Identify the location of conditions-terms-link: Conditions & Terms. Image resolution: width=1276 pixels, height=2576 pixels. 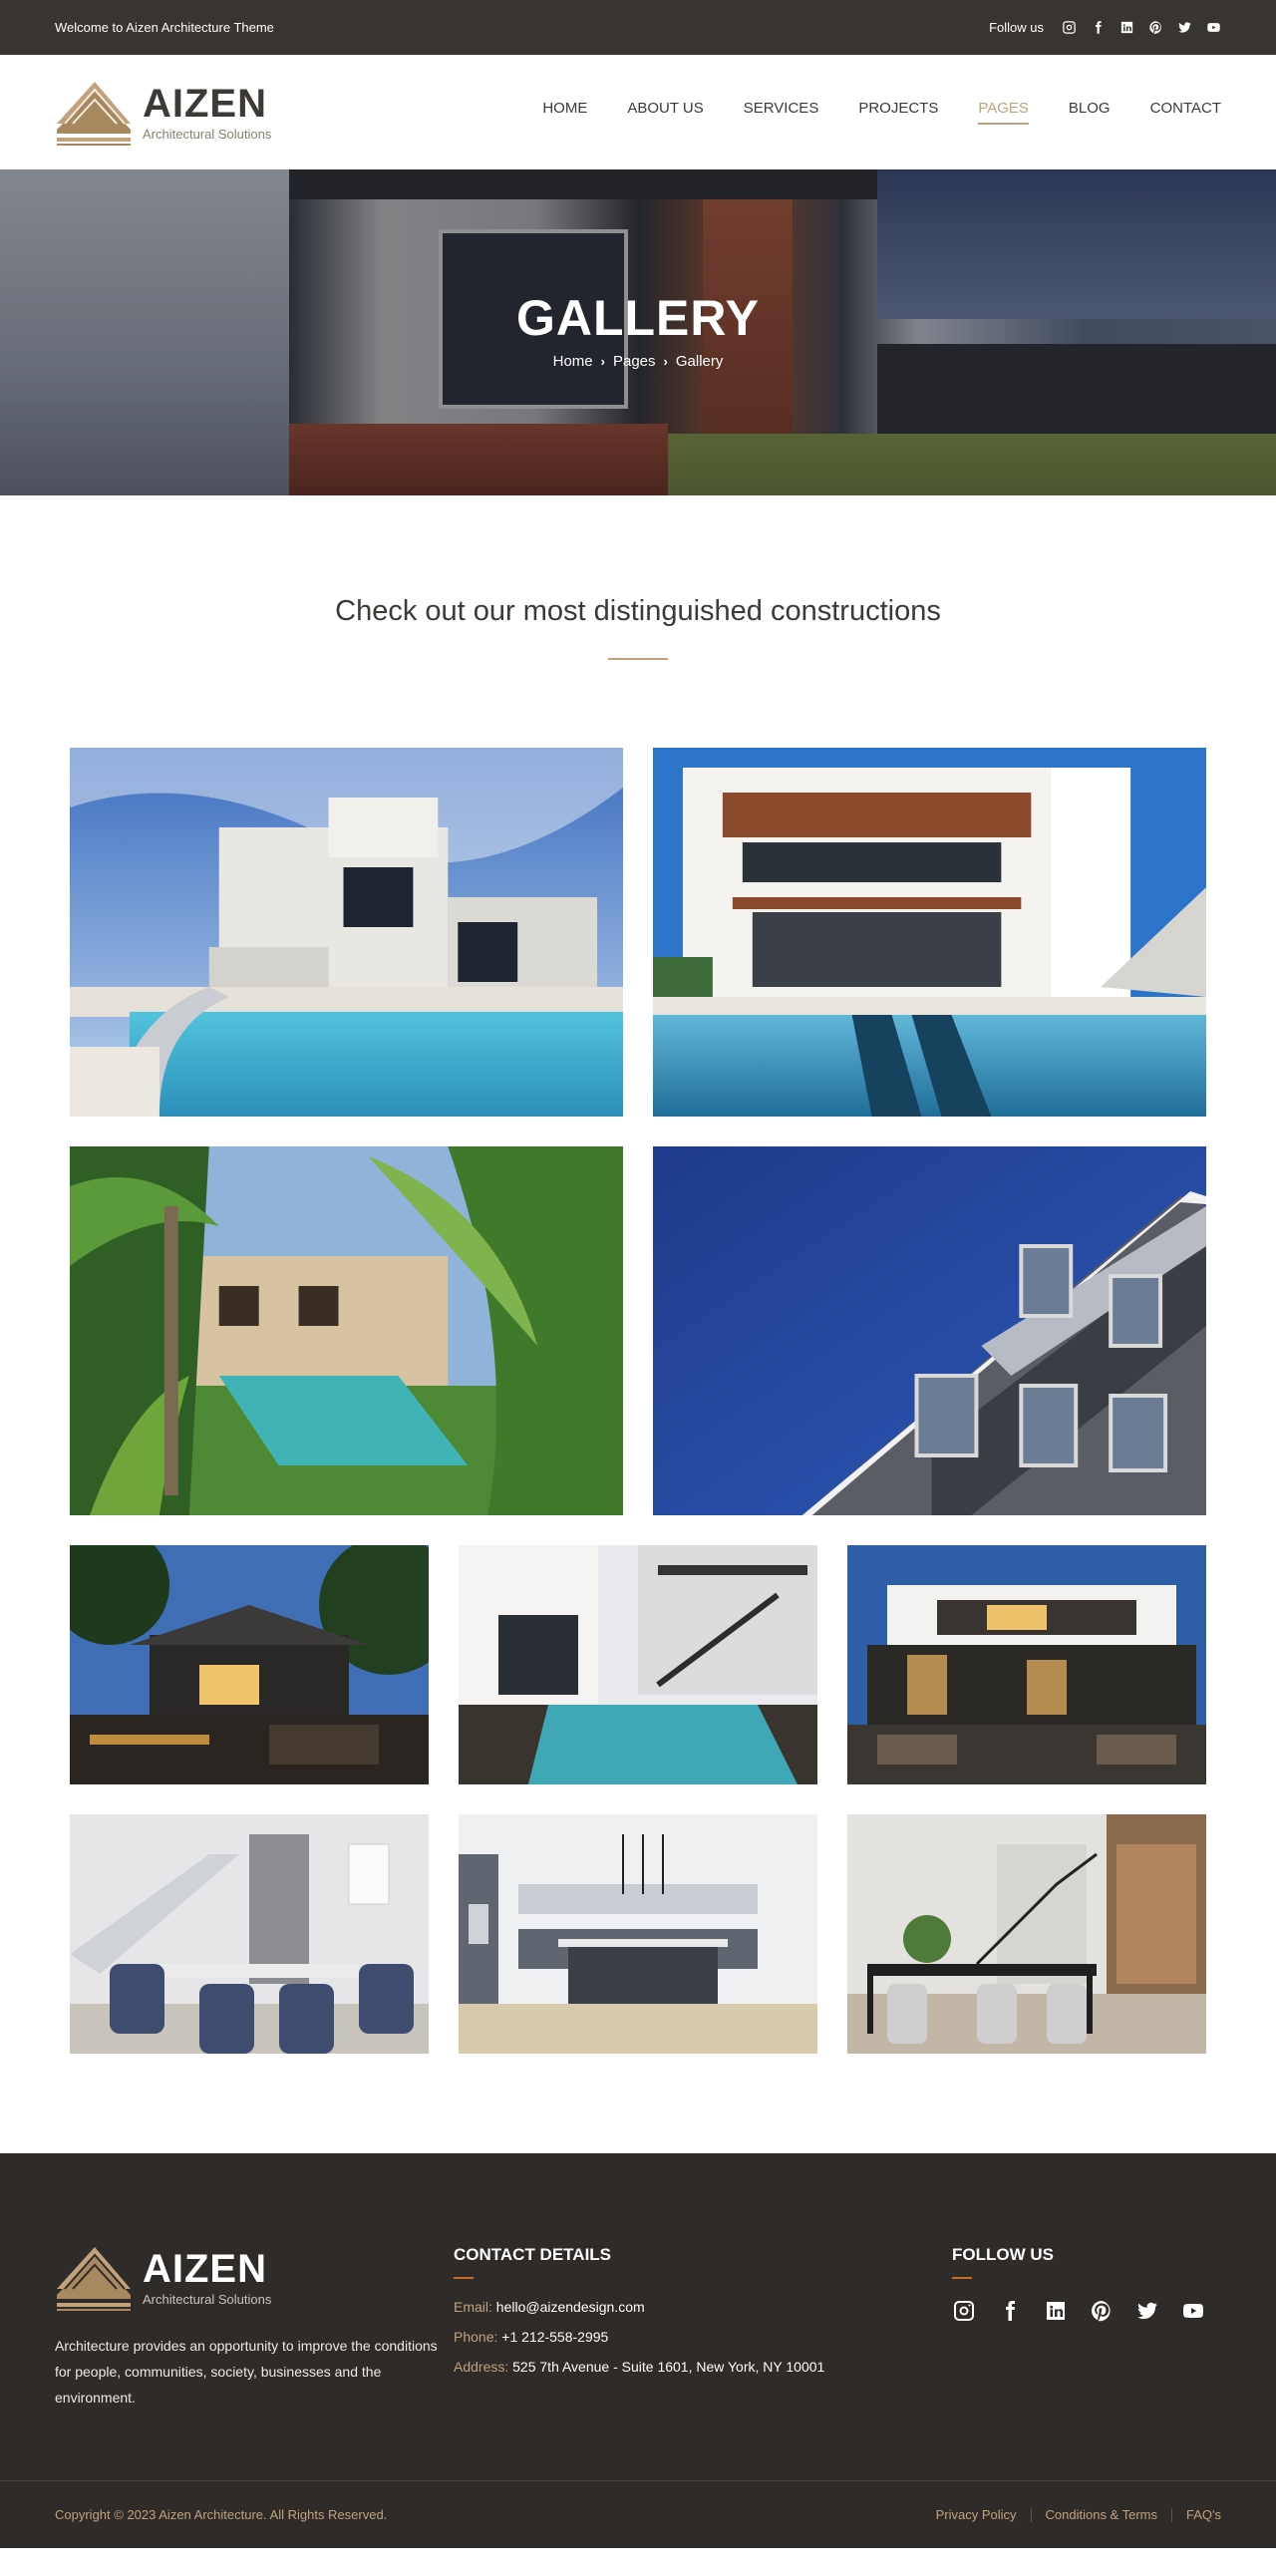
(1101, 2514).